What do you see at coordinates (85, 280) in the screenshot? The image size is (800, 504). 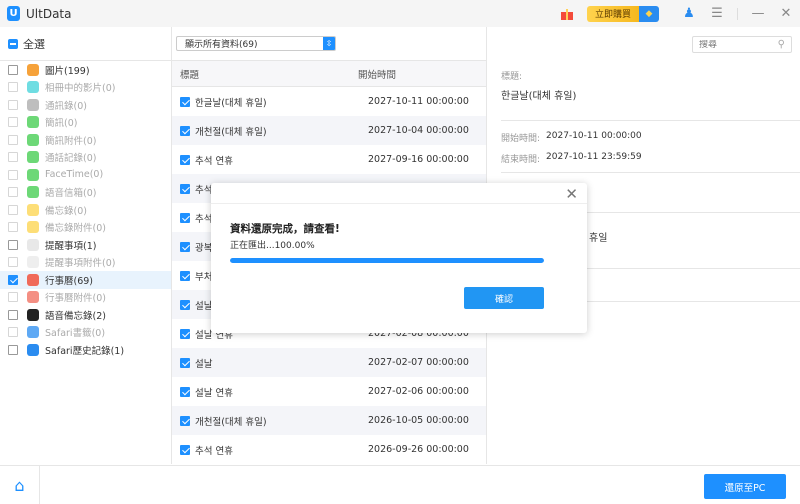 I see `sidebar-item: 行事曆(69)` at bounding box center [85, 280].